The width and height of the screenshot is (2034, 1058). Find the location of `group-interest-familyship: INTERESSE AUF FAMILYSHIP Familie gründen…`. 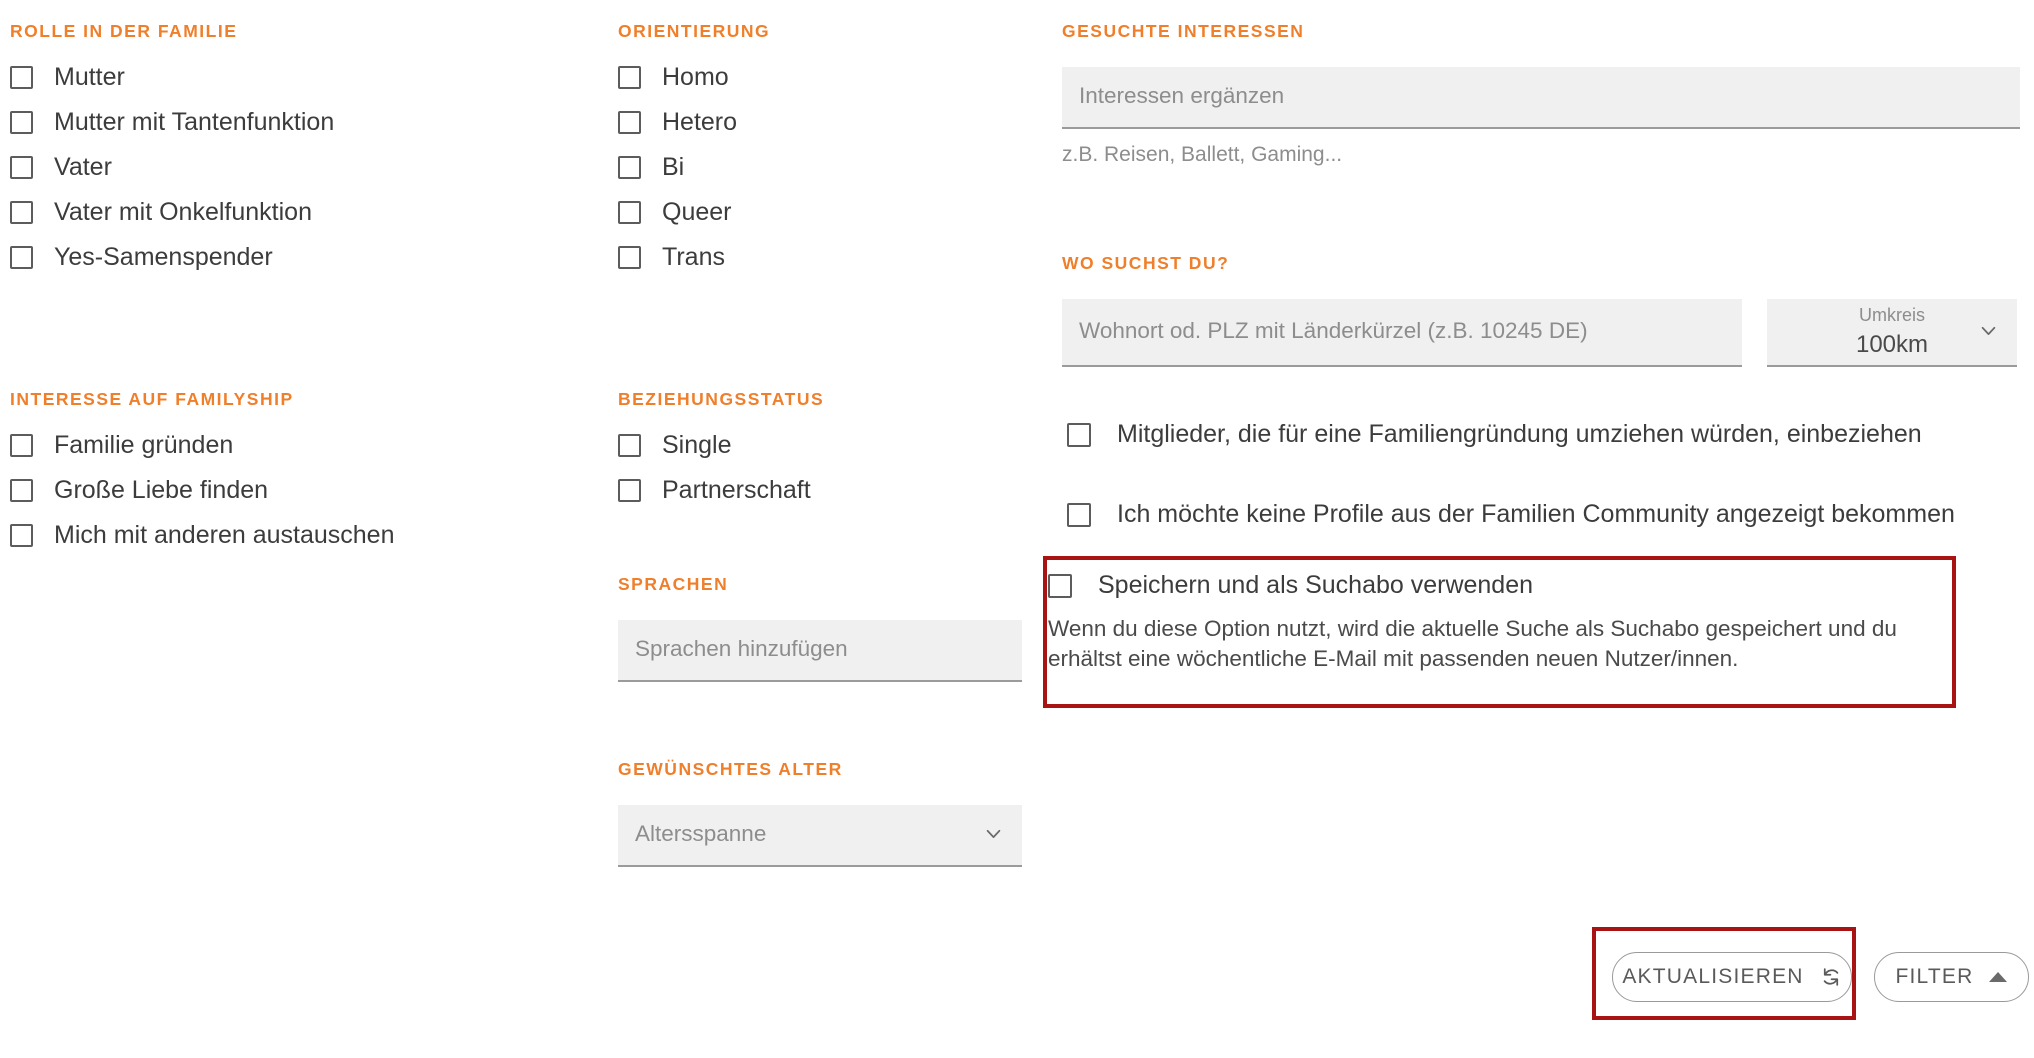

group-interest-familyship: INTERESSE AUF FAMILYSHIP Familie gründen… is located at coordinates (202, 470).